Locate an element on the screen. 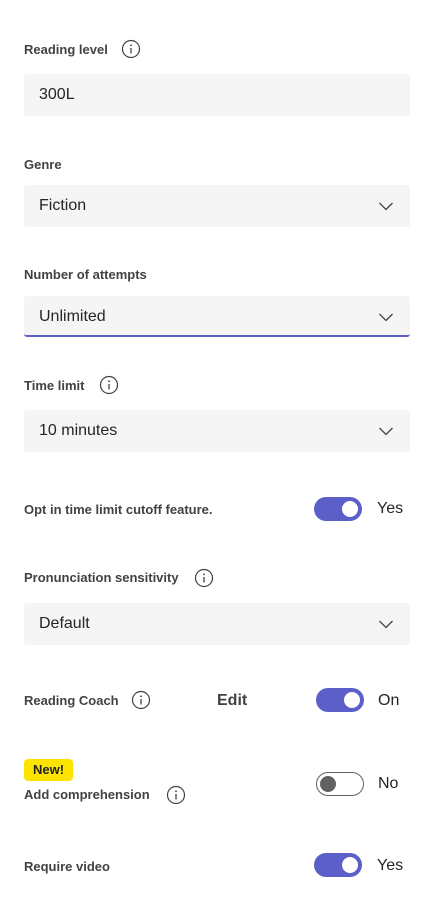  cutoff-state: Yes is located at coordinates (390, 508).